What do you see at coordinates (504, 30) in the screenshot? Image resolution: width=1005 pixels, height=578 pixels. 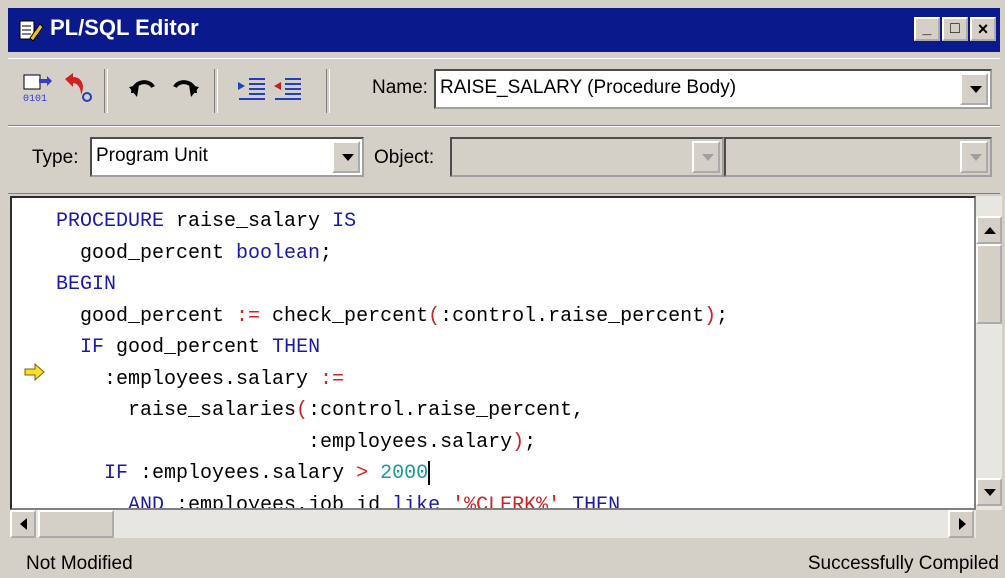 I see `title-bar: PL/SQL Editor _ □ ×` at bounding box center [504, 30].